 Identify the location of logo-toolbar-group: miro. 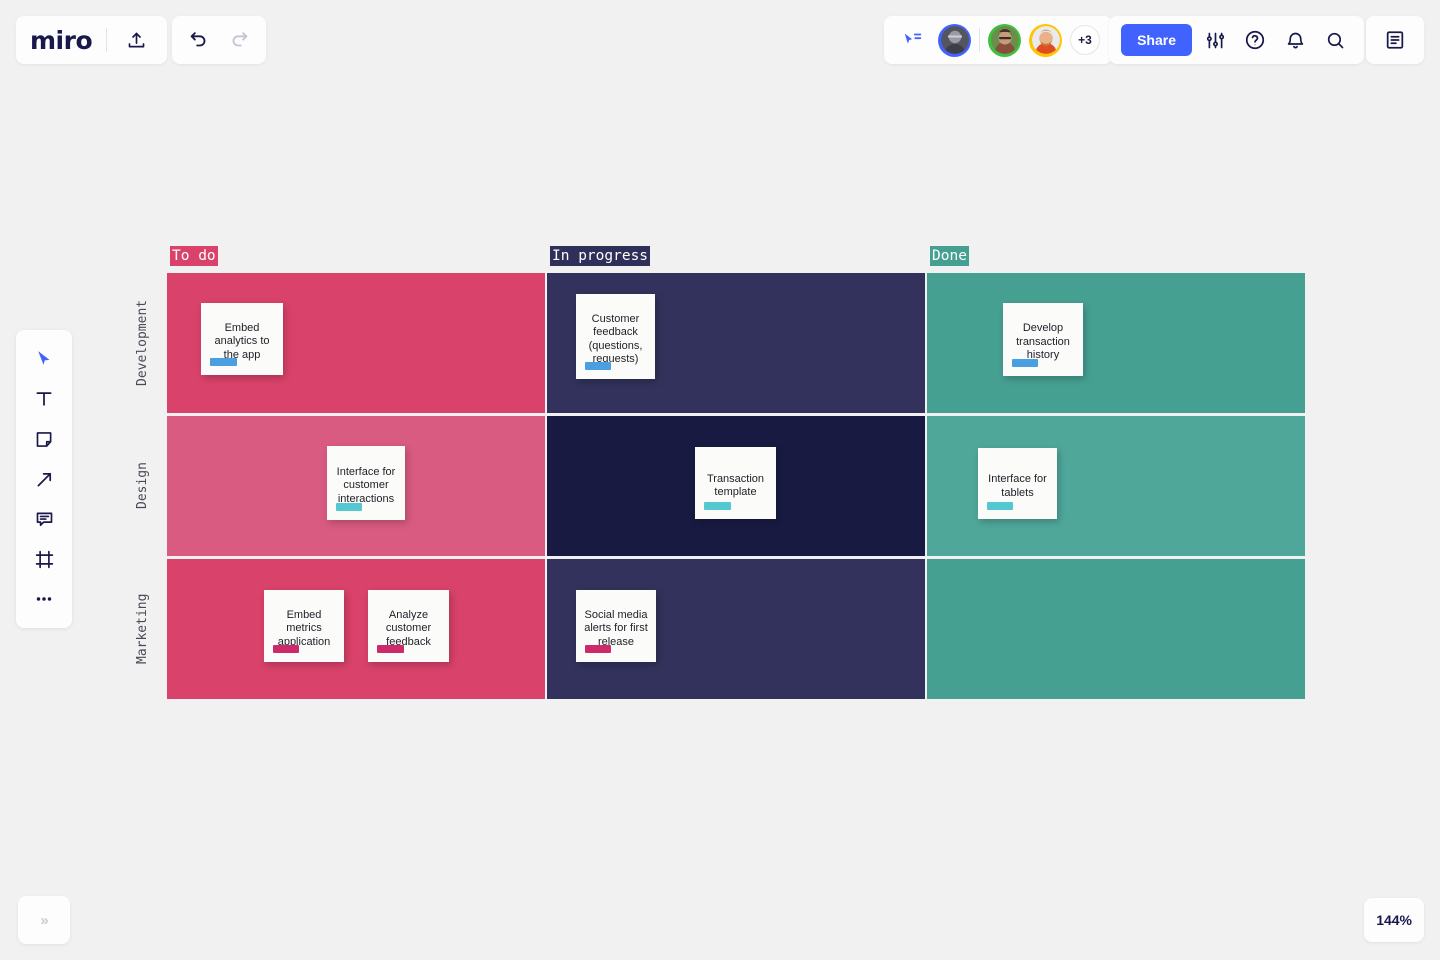
(92, 40).